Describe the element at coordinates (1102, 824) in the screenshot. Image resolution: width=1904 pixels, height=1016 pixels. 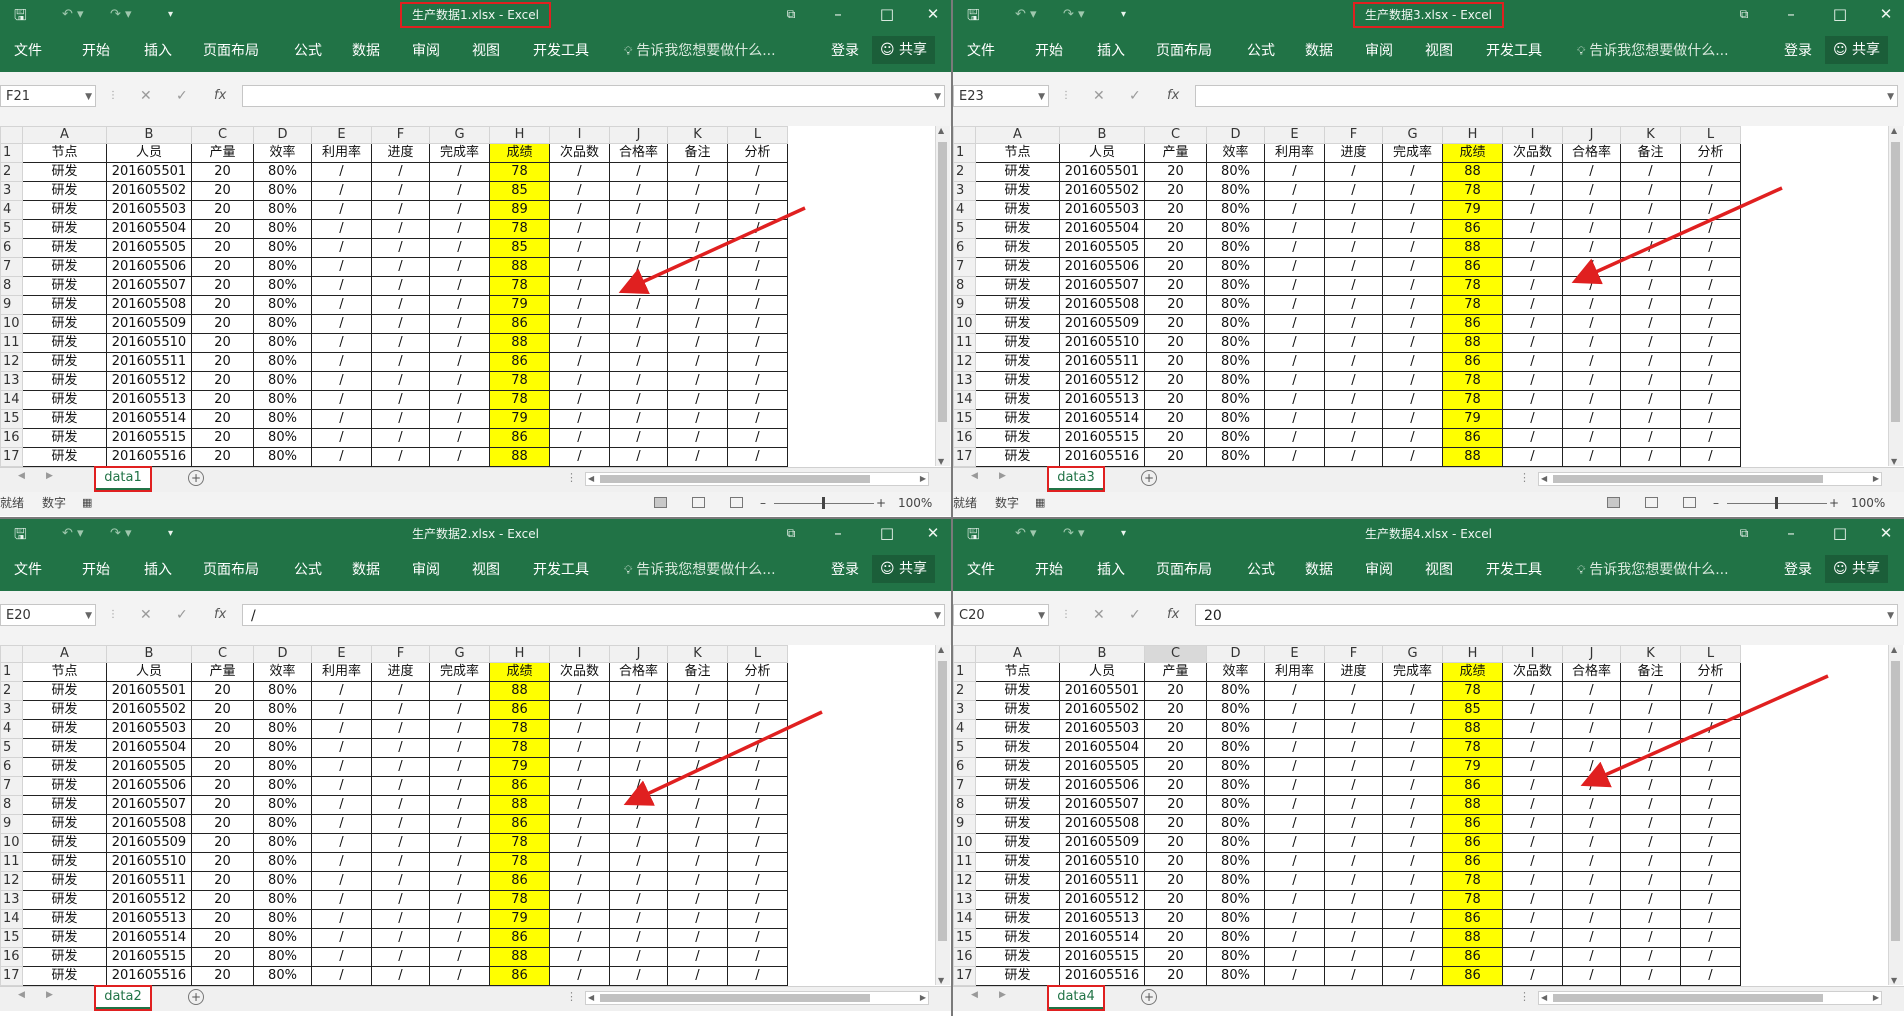
I see `staff-cell: 201605508` at that location.